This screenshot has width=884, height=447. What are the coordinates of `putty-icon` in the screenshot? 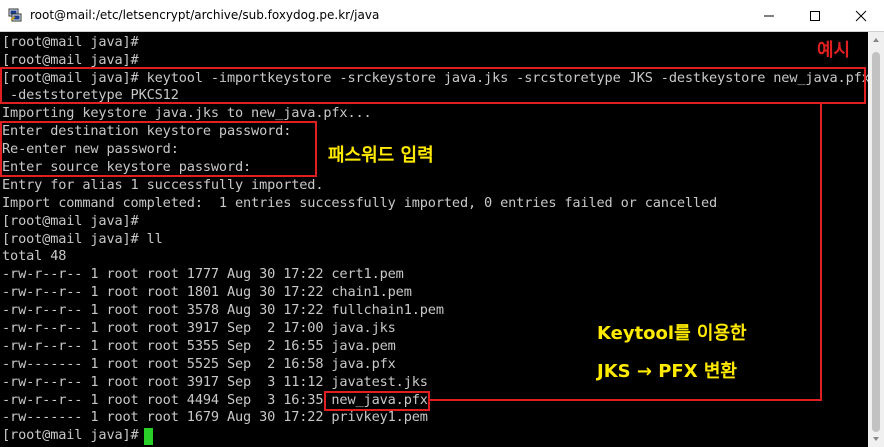 It's located at (15, 15).